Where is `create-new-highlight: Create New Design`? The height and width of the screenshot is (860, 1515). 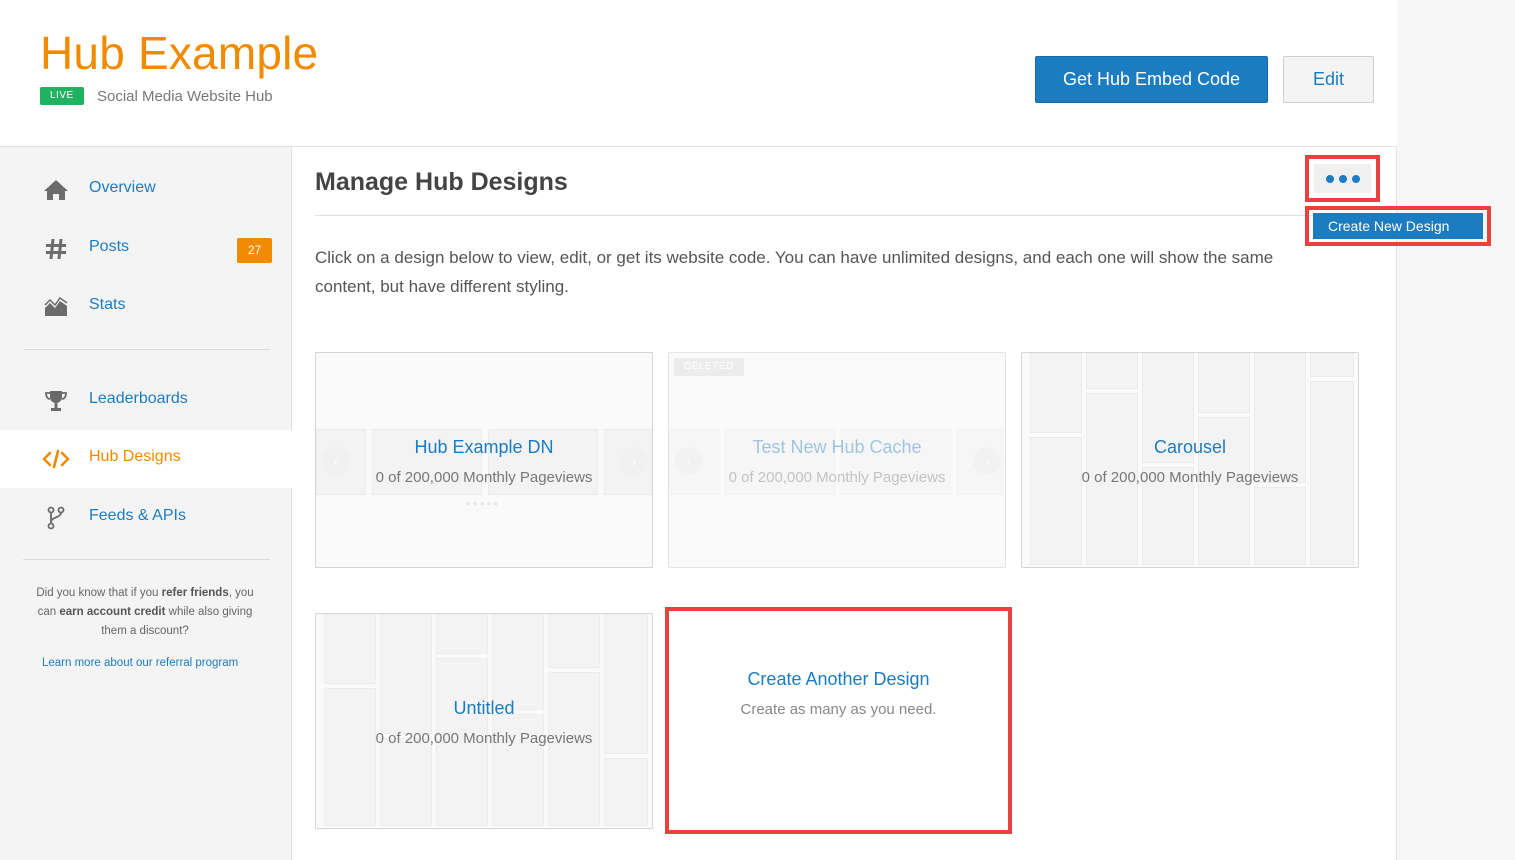 create-new-highlight: Create New Design is located at coordinates (1398, 226).